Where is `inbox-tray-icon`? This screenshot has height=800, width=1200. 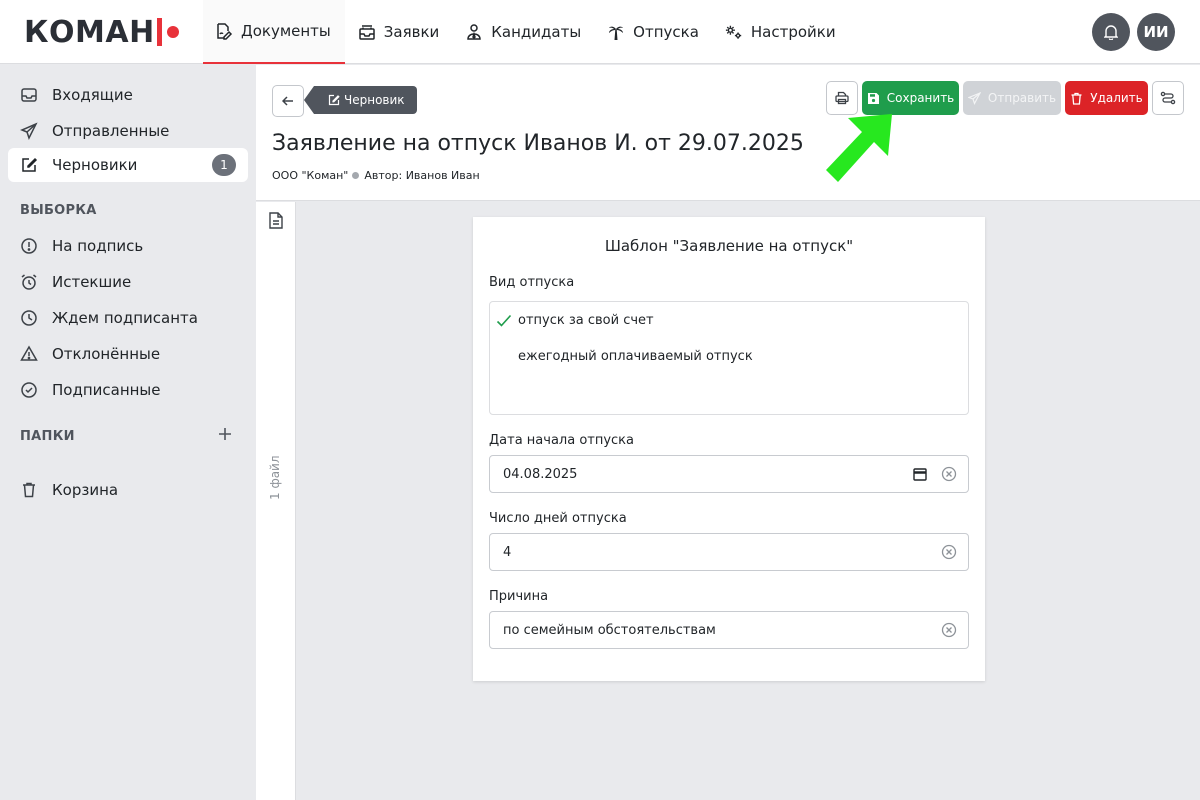
inbox-tray-icon is located at coordinates (29, 95).